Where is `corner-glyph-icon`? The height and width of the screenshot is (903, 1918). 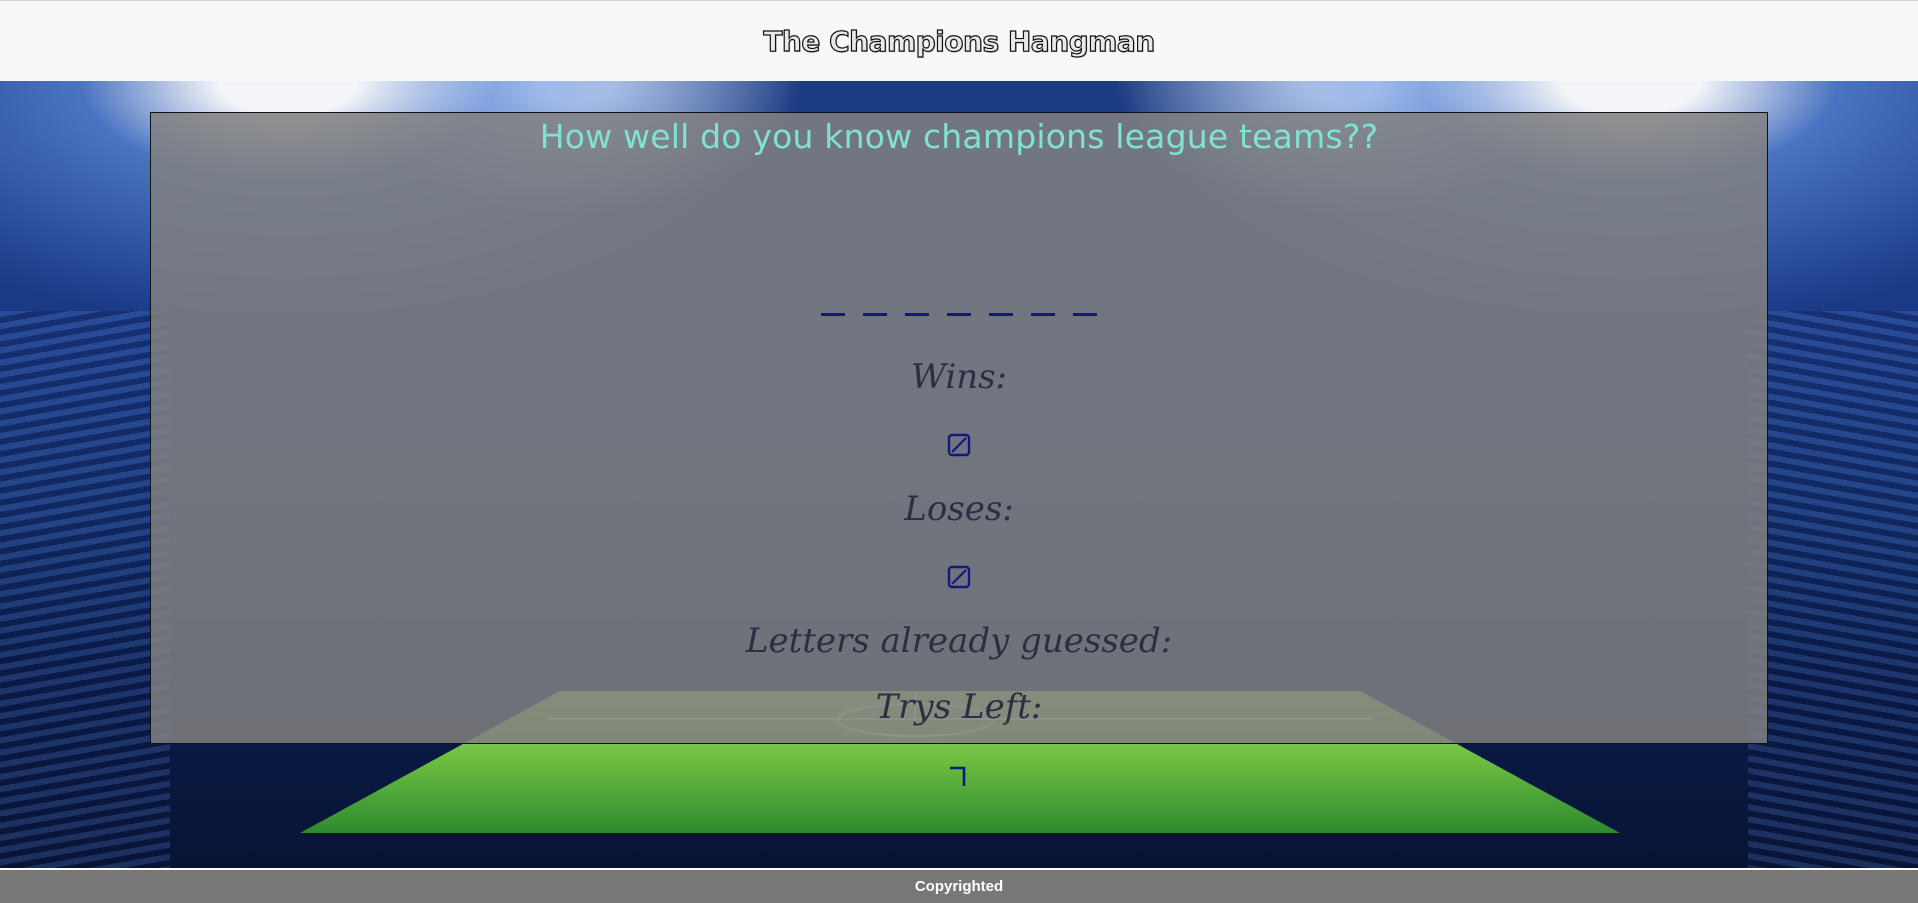
corner-glyph-icon is located at coordinates (958, 776).